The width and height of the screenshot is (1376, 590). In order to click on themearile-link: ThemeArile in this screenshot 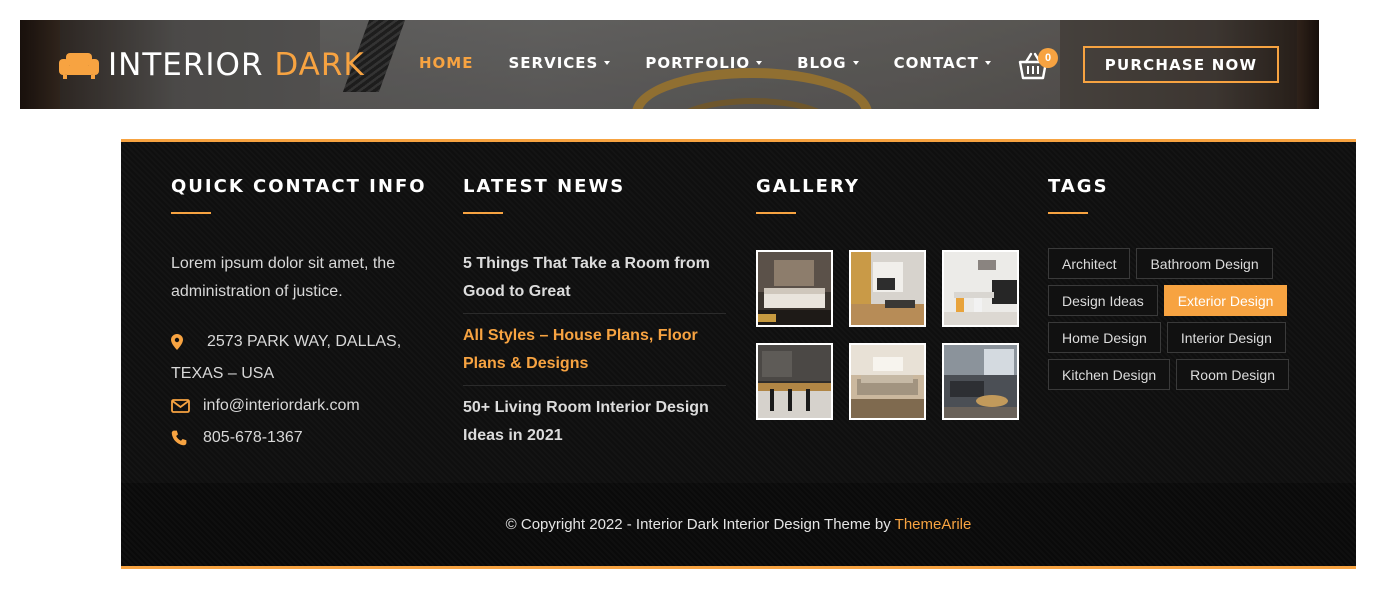, I will do `click(933, 524)`.